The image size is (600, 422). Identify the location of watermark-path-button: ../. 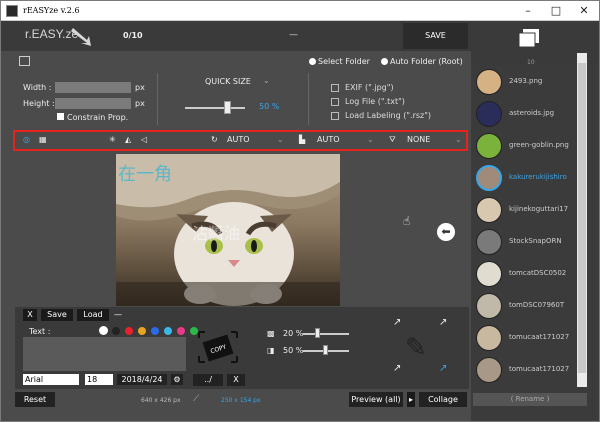
(208, 380).